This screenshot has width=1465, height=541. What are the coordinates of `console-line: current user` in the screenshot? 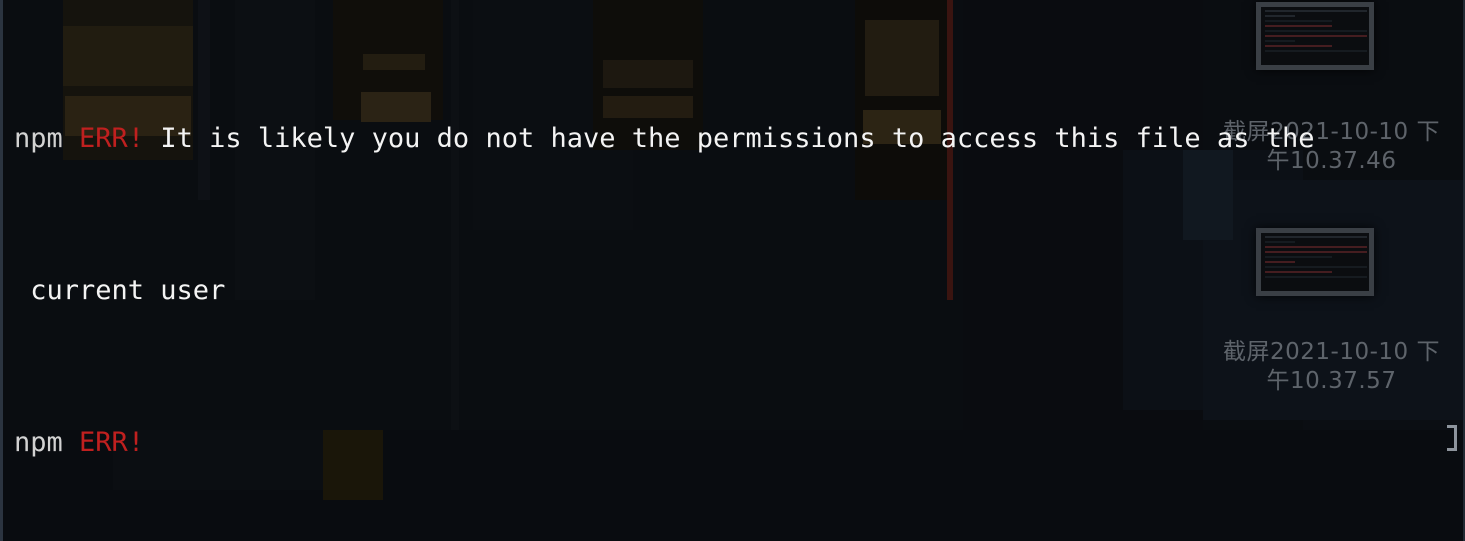 It's located at (738, 291).